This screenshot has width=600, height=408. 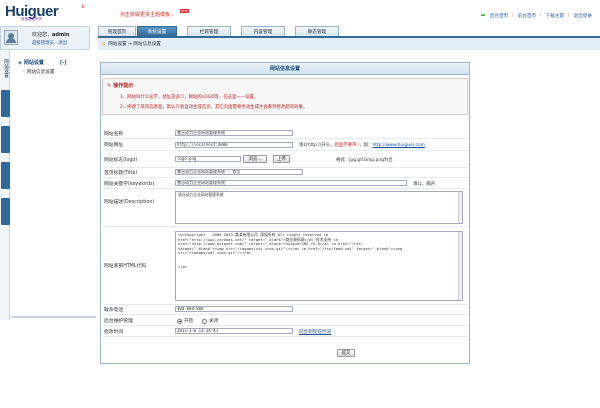 What do you see at coordinates (5, 68) in the screenshot?
I see `vtab-site-settings: 网站设置` at bounding box center [5, 68].